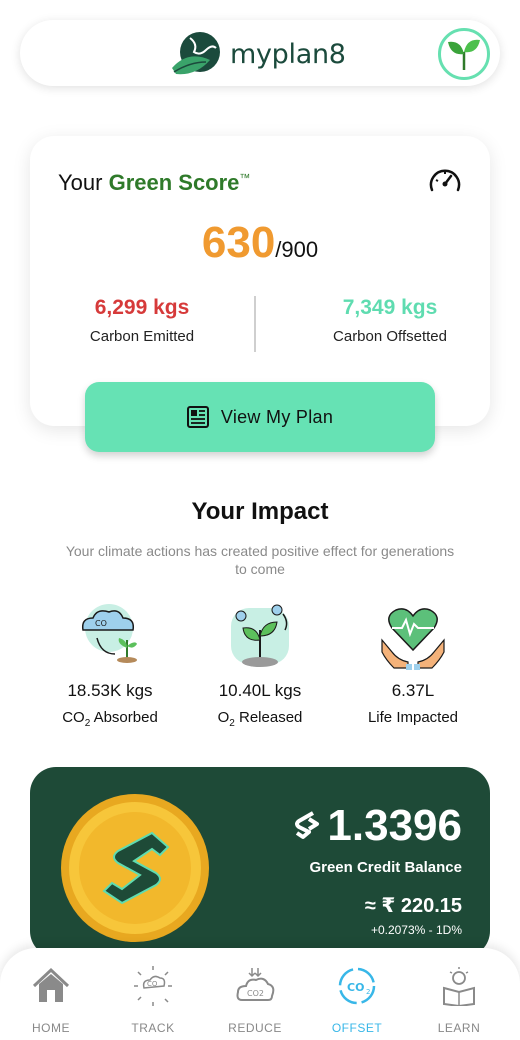 This screenshot has width=520, height=1040. What do you see at coordinates (51, 984) in the screenshot?
I see `home-icon` at bounding box center [51, 984].